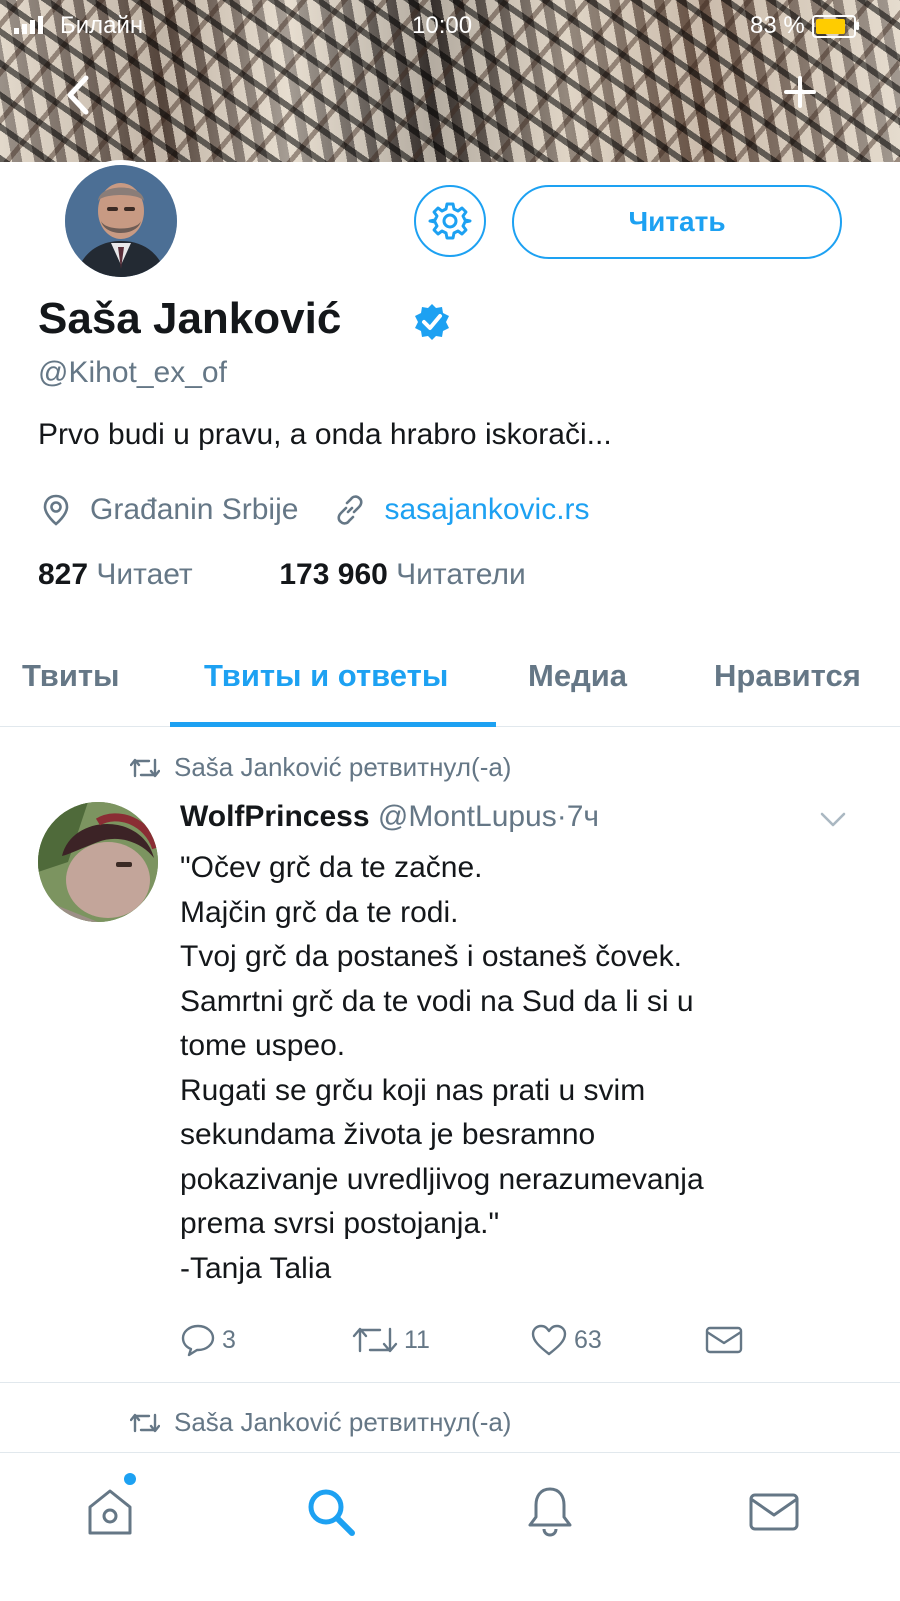 The height and width of the screenshot is (1601, 900). I want to click on following-label: Читает, so click(144, 574).